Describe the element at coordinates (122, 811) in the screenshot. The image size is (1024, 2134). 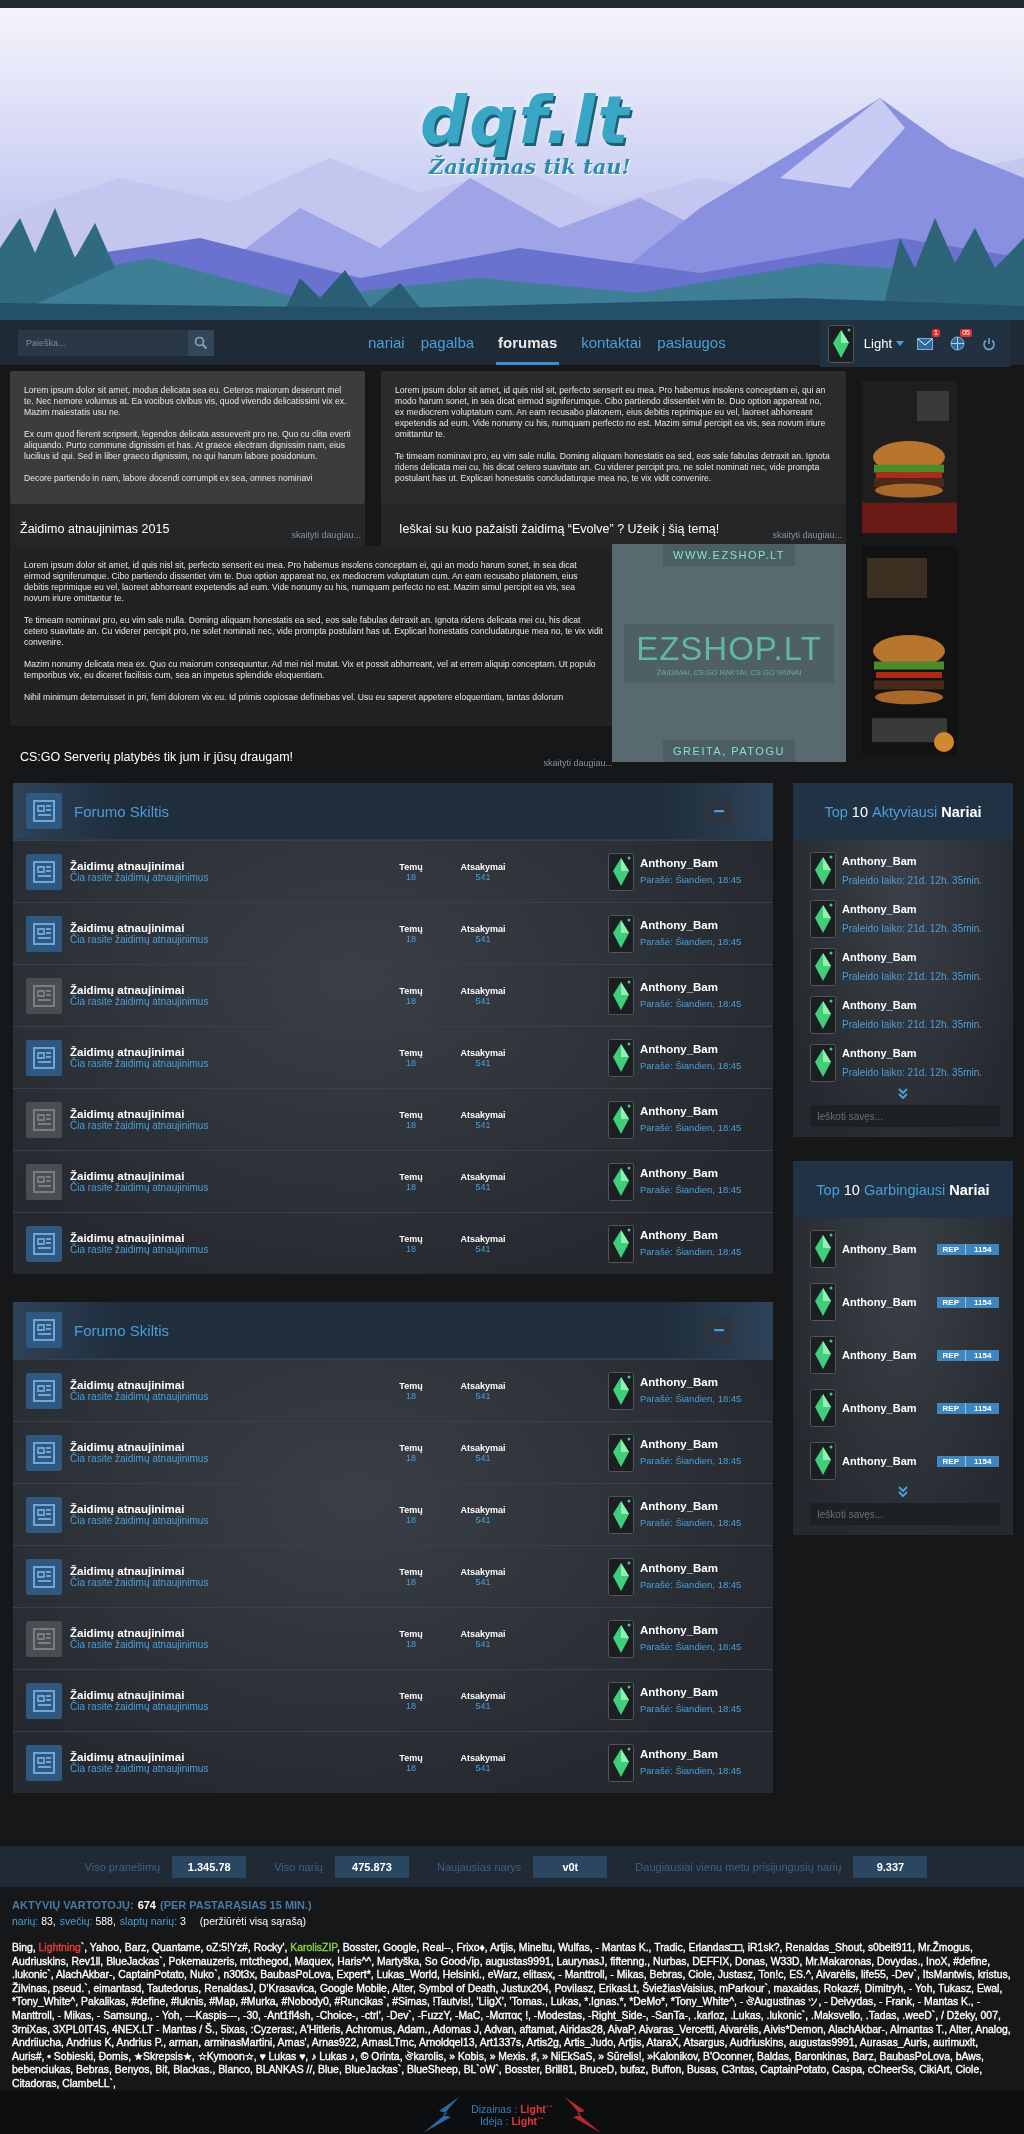
I see `section-title: Forumo Skiltis` at that location.